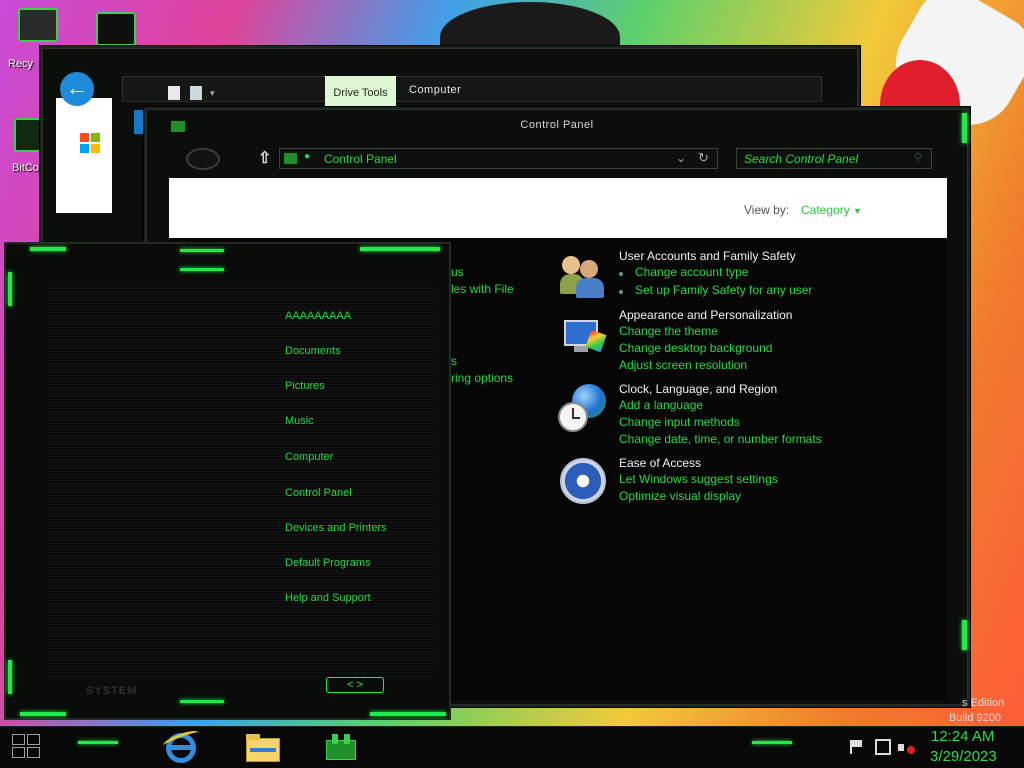 The width and height of the screenshot is (1024, 768). Describe the element at coordinates (355, 685) in the screenshot. I see `start-menu-nav: < >` at that location.